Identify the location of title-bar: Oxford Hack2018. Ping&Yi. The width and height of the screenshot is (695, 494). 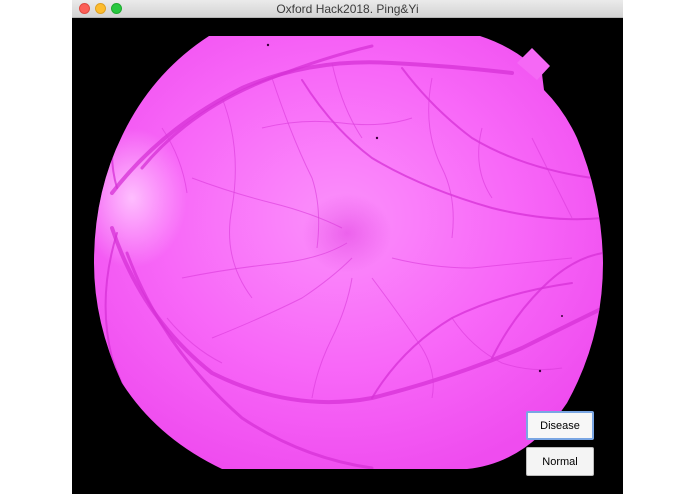
(347, 9).